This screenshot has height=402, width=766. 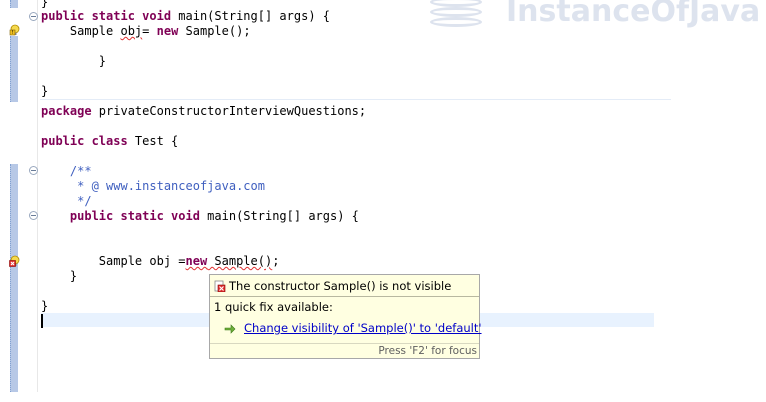 What do you see at coordinates (146, 31) in the screenshot?
I see `code-line: Sample obj= new Sample();` at bounding box center [146, 31].